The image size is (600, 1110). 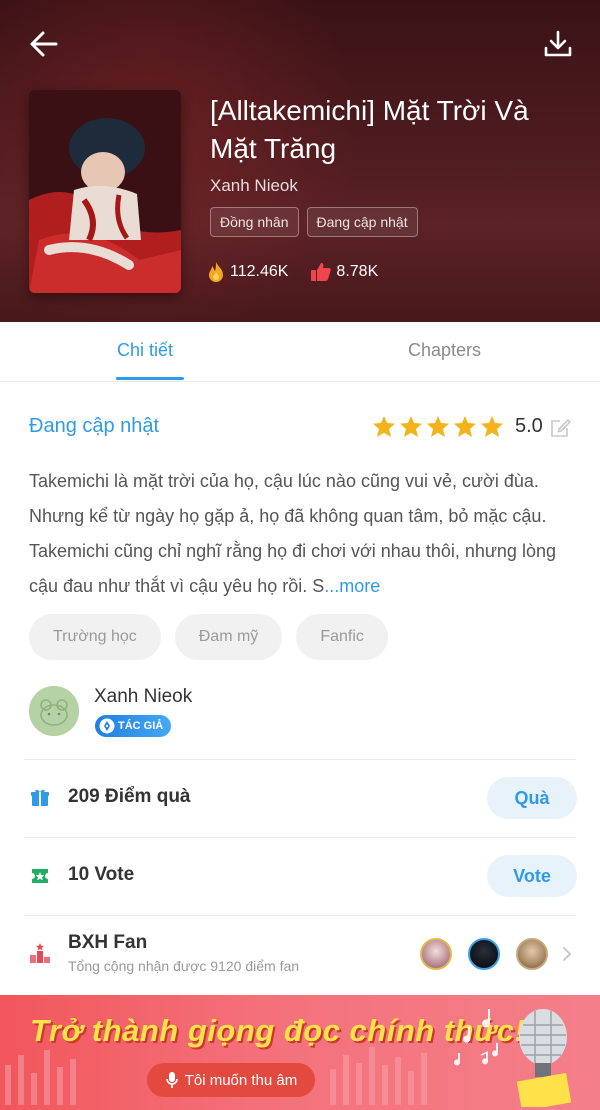 What do you see at coordinates (544, 1058) in the screenshot?
I see `studio-microphone-icon` at bounding box center [544, 1058].